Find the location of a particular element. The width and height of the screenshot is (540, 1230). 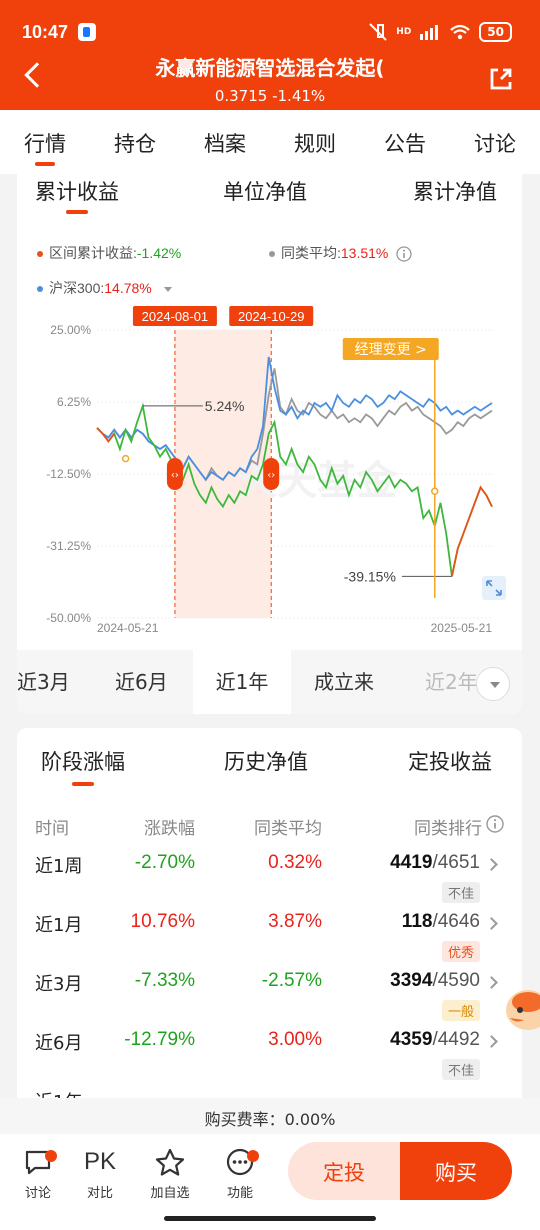

header-peer-average: 同类平均 is located at coordinates (288, 829).